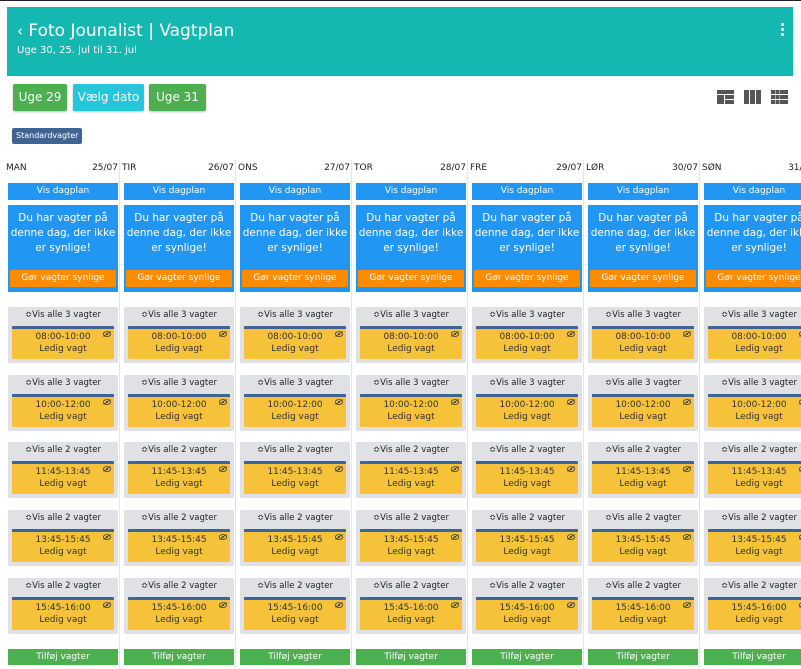  Describe the element at coordinates (47, 136) in the screenshot. I see `shift-type-filter-tag: Standardvagter` at that location.